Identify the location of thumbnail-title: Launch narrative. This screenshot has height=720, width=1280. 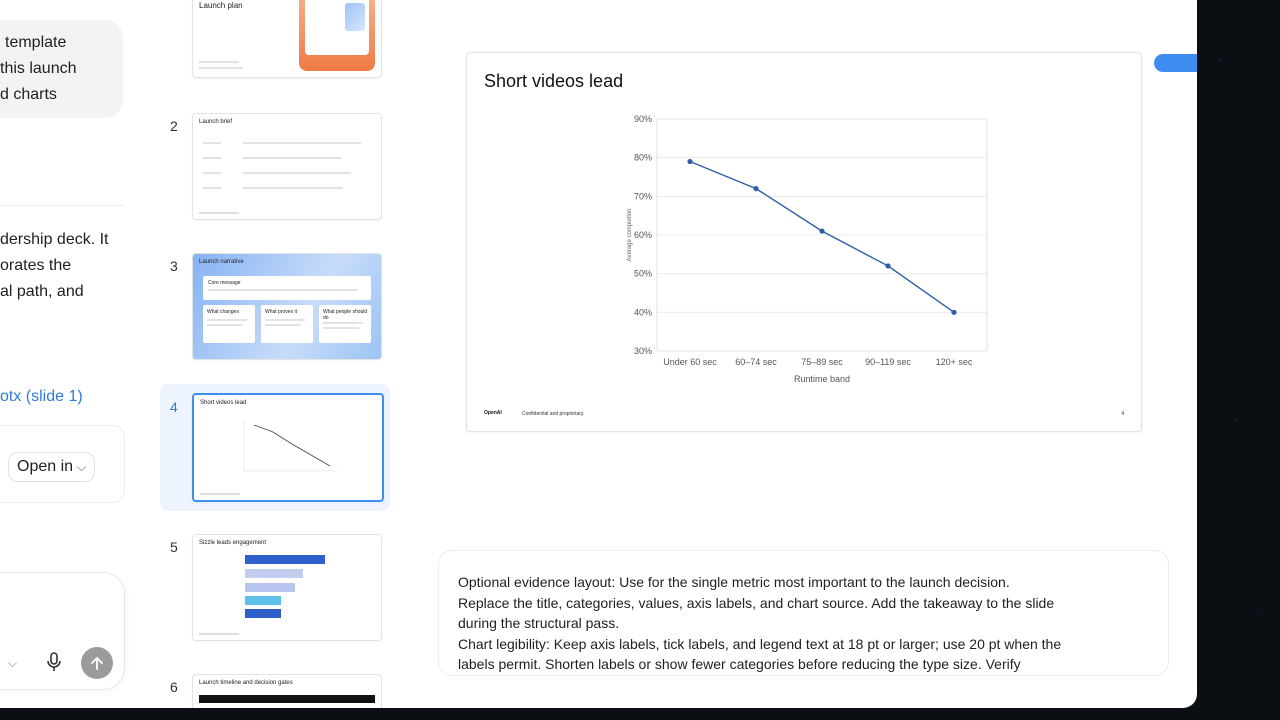
(221, 262).